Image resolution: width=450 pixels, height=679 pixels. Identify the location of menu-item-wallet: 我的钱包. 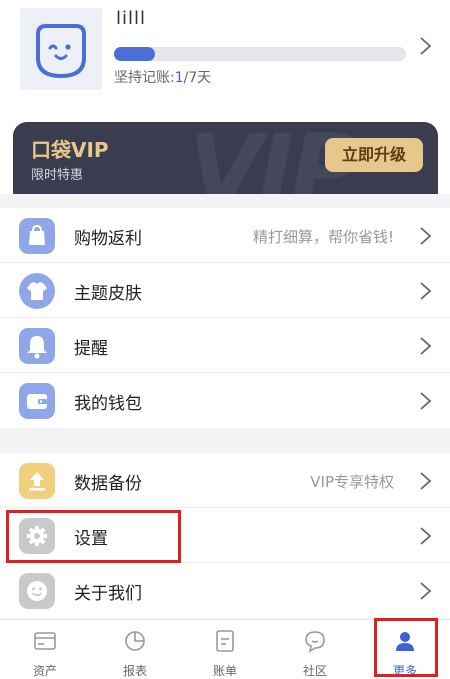
(225, 400).